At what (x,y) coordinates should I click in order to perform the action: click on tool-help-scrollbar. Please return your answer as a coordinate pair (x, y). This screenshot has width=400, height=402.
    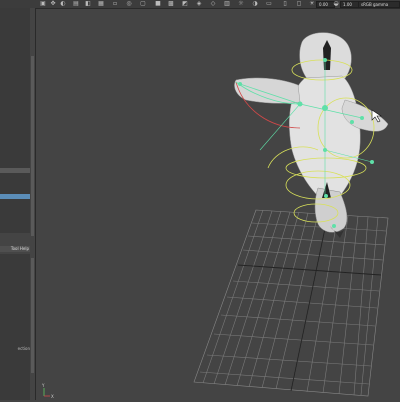
    Looking at the image, I should click on (32, 315).